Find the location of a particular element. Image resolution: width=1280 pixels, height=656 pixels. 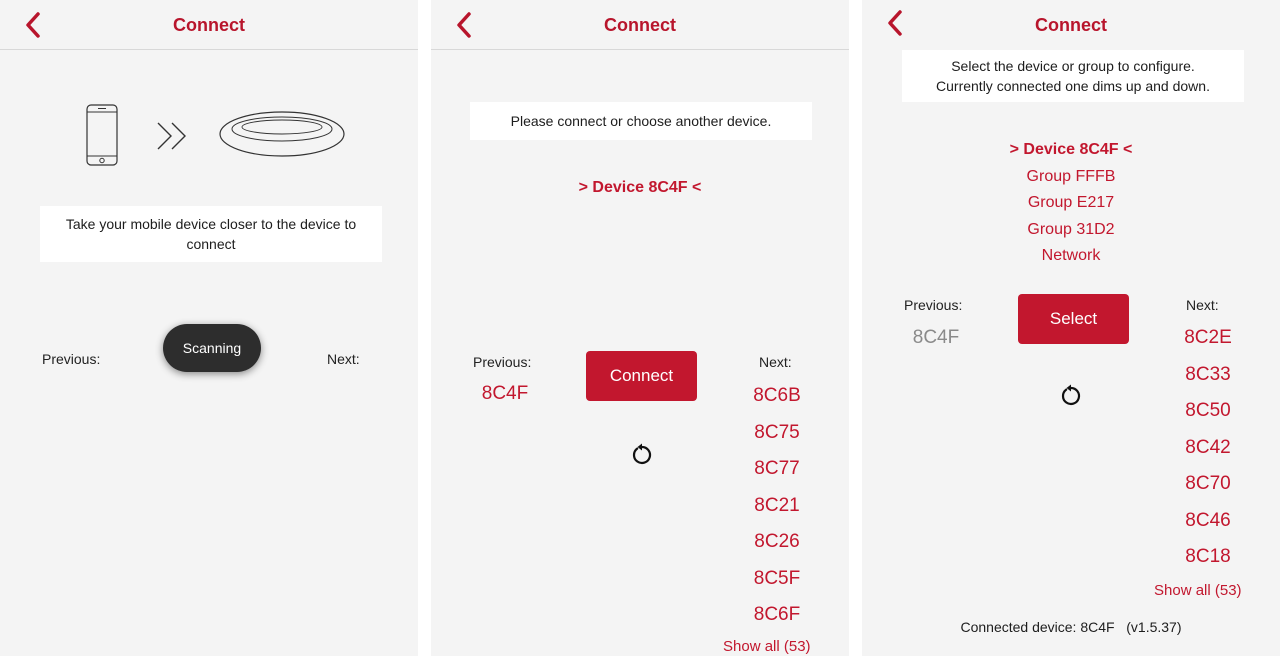

next-device-item: 8C5F is located at coordinates (777, 579).